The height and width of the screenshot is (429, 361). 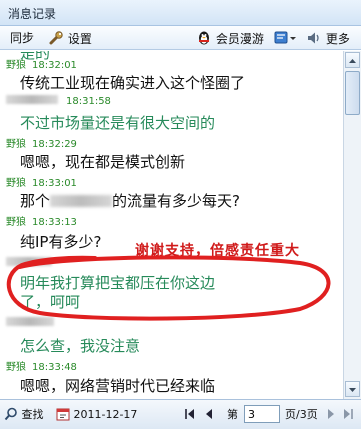 What do you see at coordinates (118, 123) in the screenshot?
I see `message-text: 不过市场量还是有很大空间的` at bounding box center [118, 123].